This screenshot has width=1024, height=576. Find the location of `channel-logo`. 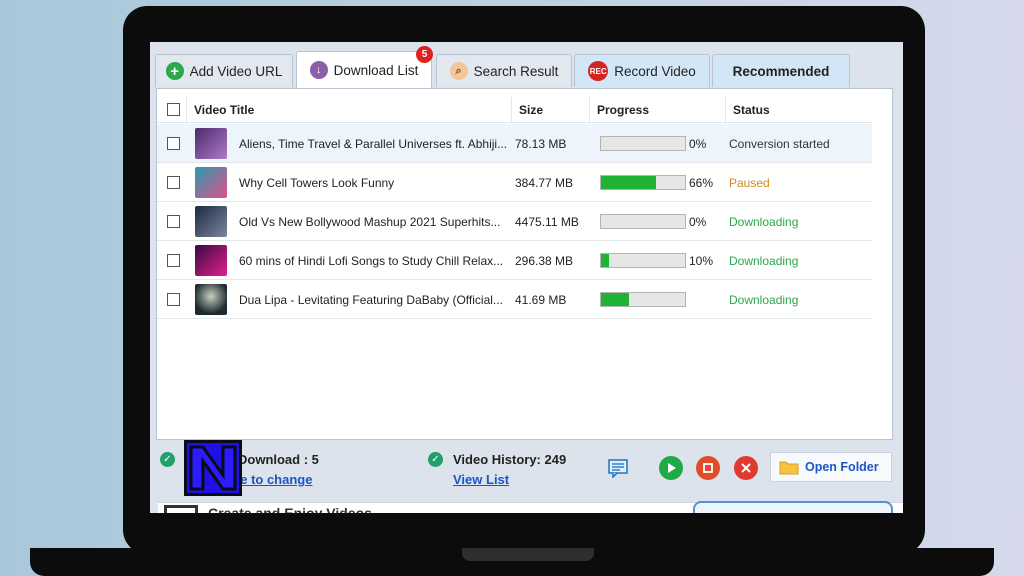

channel-logo is located at coordinates (213, 468).